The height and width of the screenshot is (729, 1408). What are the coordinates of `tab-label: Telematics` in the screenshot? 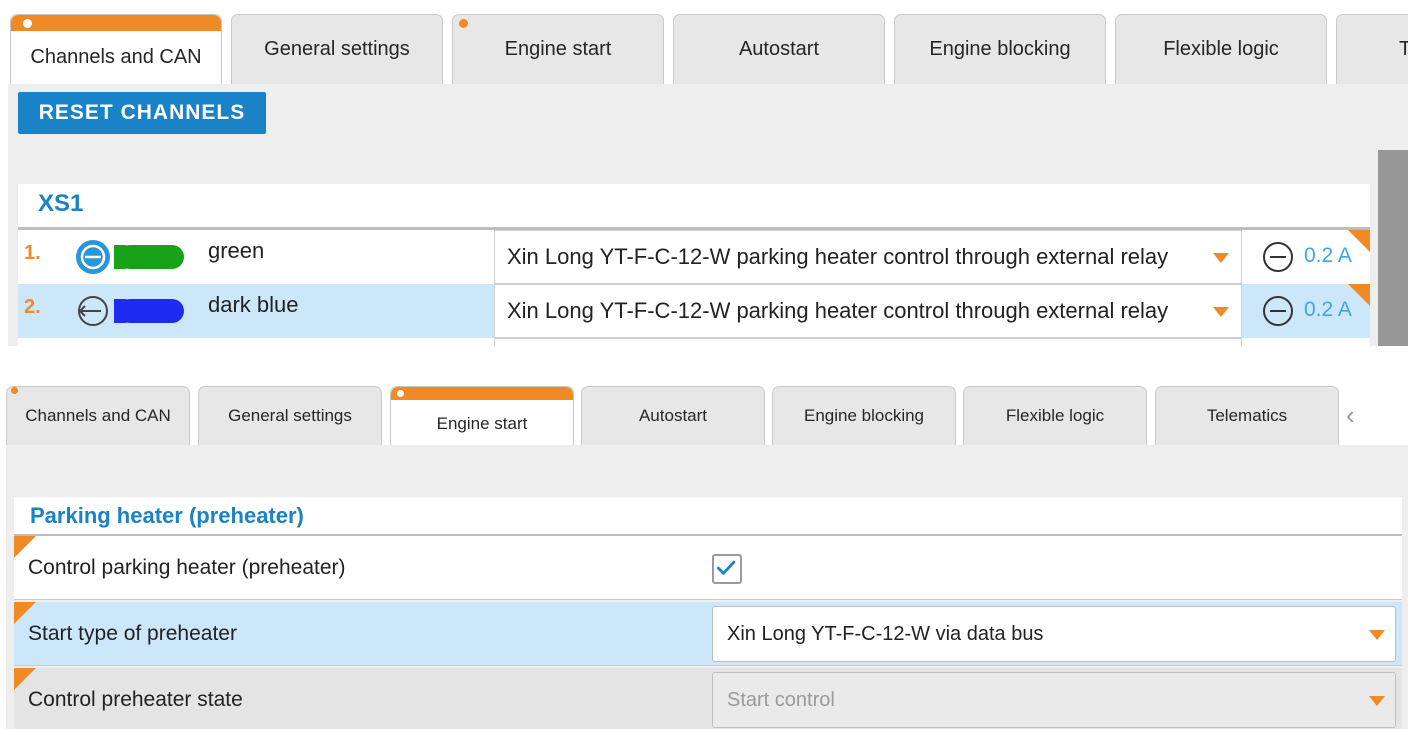 It's located at (1247, 415).